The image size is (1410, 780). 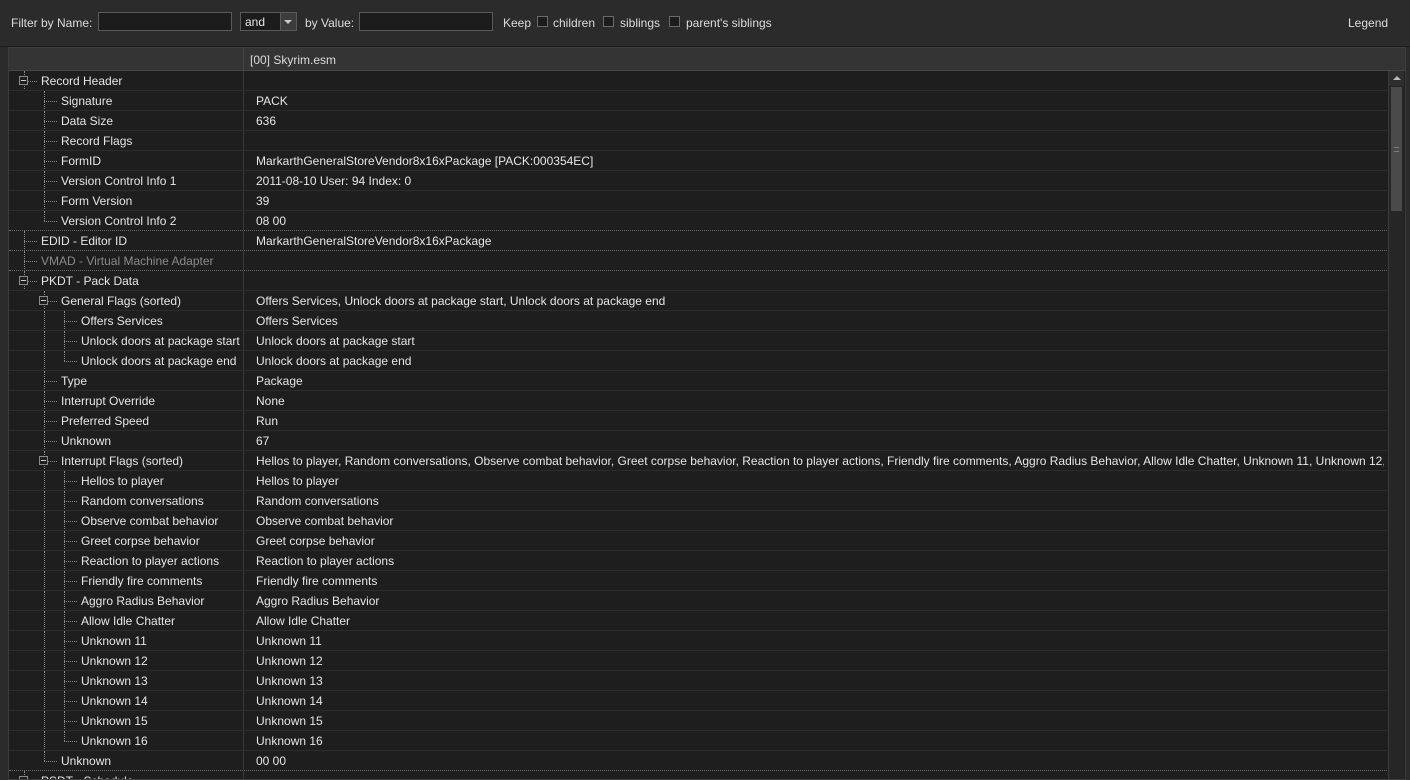 I want to click on tree-cell-name: Allow Idle Chatter, so click(x=126, y=620).